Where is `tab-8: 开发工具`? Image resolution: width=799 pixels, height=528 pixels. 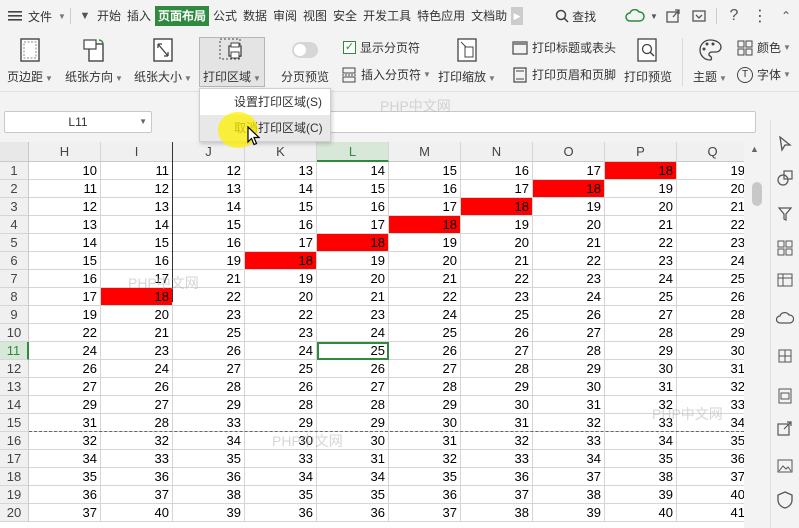 tab-8: 开发工具 is located at coordinates (387, 16).